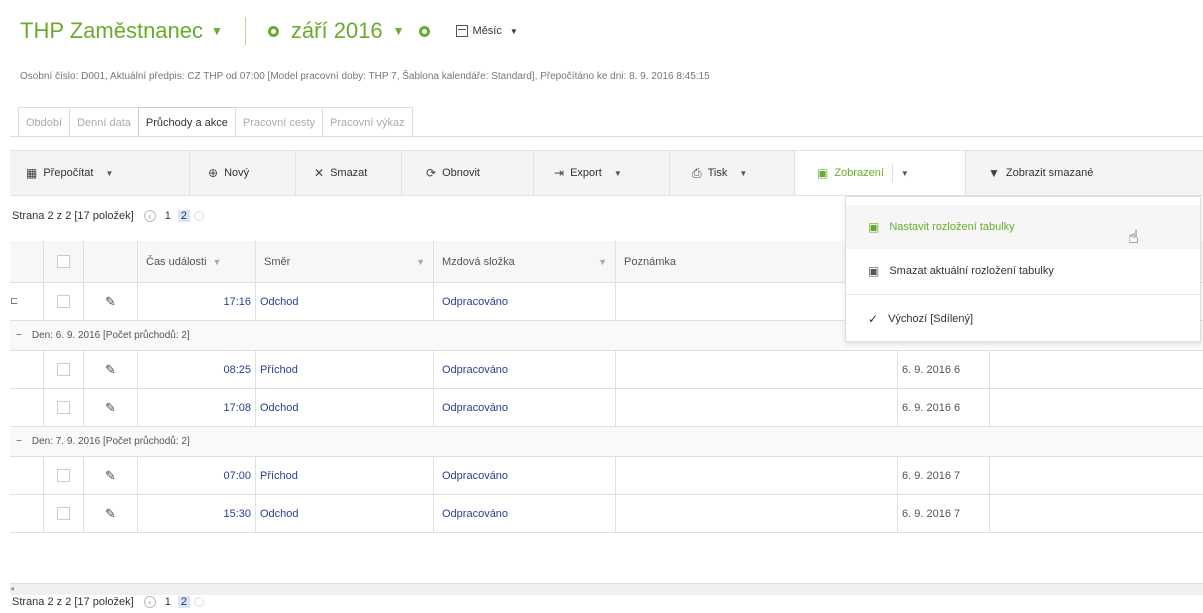 This screenshot has height=613, width=1203. What do you see at coordinates (606, 442) in the screenshot?
I see `group-row: − Den: 7. 9. 2016 [Počet průchodů: 2]` at bounding box center [606, 442].